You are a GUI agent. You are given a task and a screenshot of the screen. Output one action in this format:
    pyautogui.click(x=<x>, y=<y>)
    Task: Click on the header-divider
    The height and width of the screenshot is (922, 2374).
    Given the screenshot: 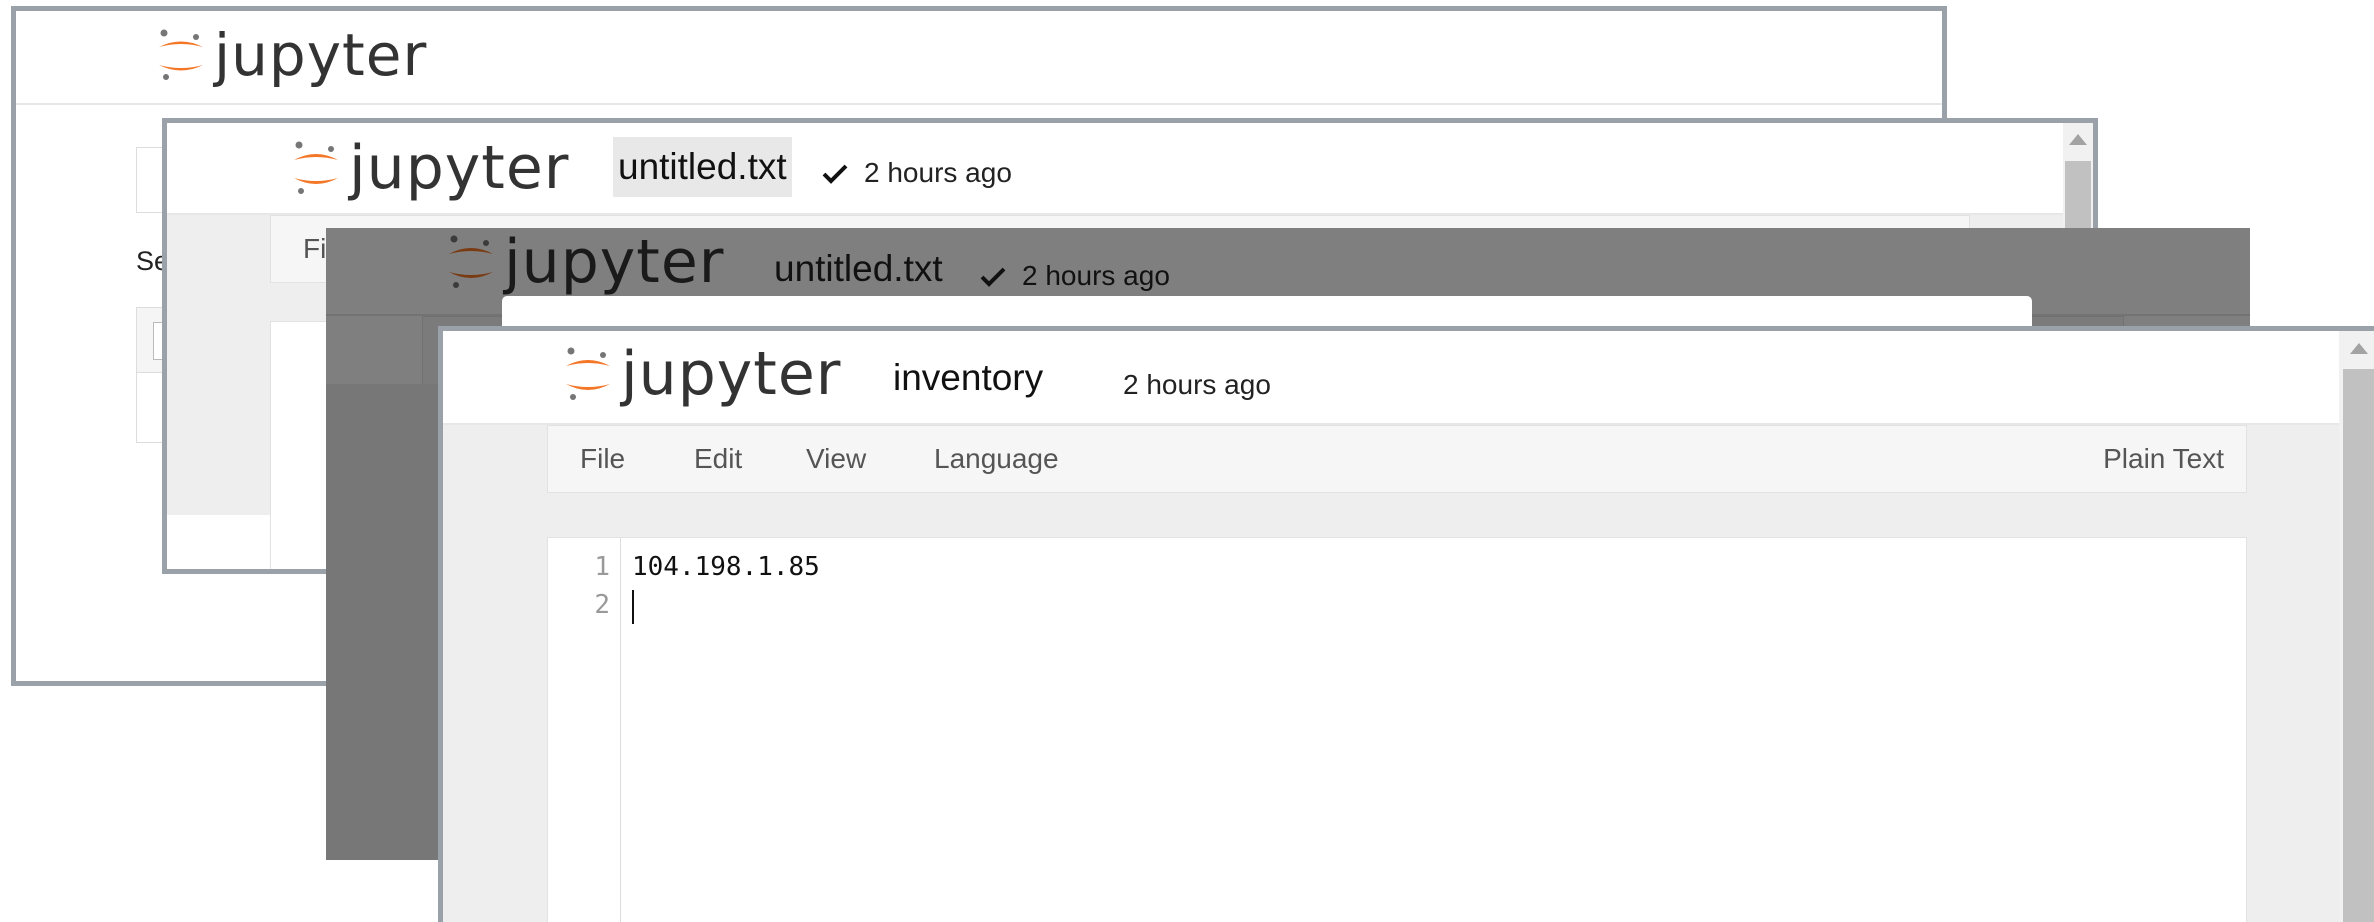 What is the action you would take?
    pyautogui.click(x=979, y=104)
    